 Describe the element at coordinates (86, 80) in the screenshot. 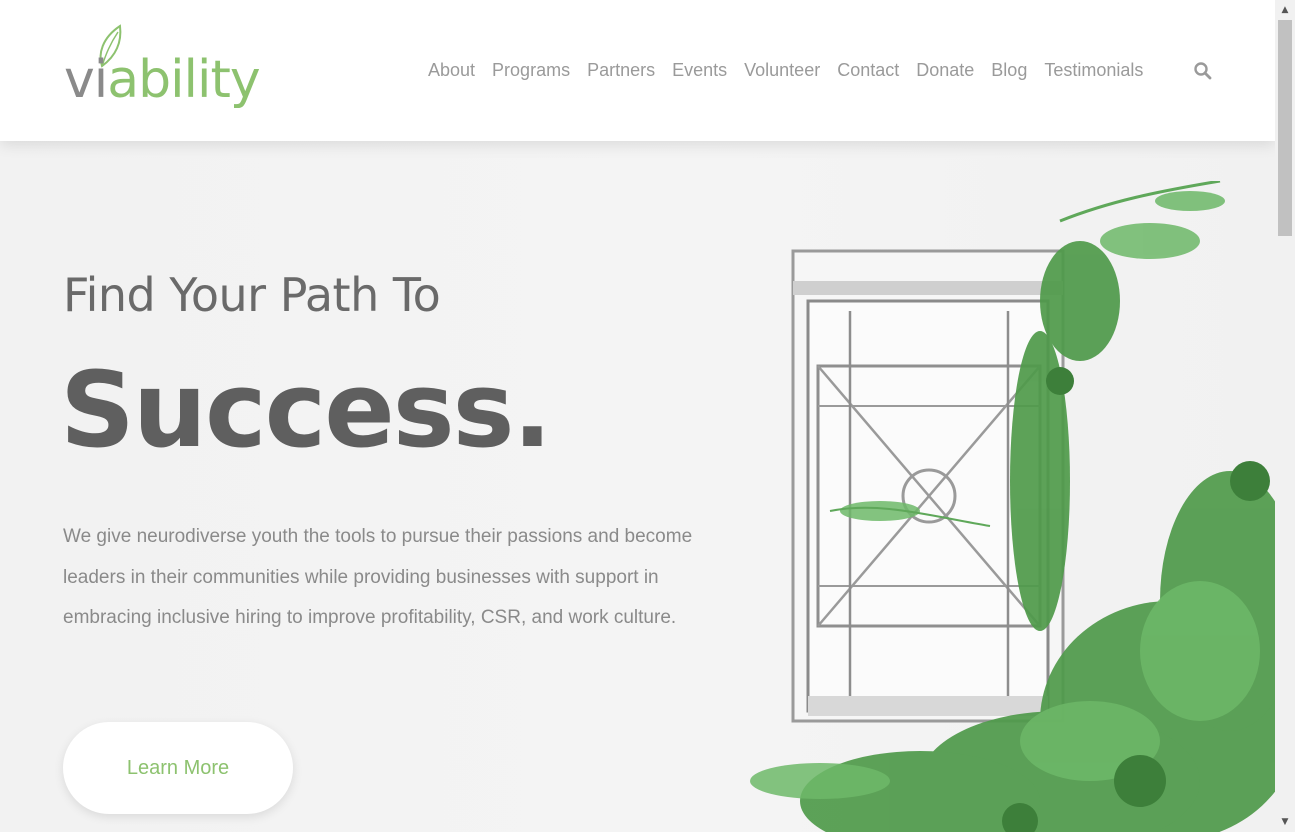

I see `logo-part-vi: vi` at that location.